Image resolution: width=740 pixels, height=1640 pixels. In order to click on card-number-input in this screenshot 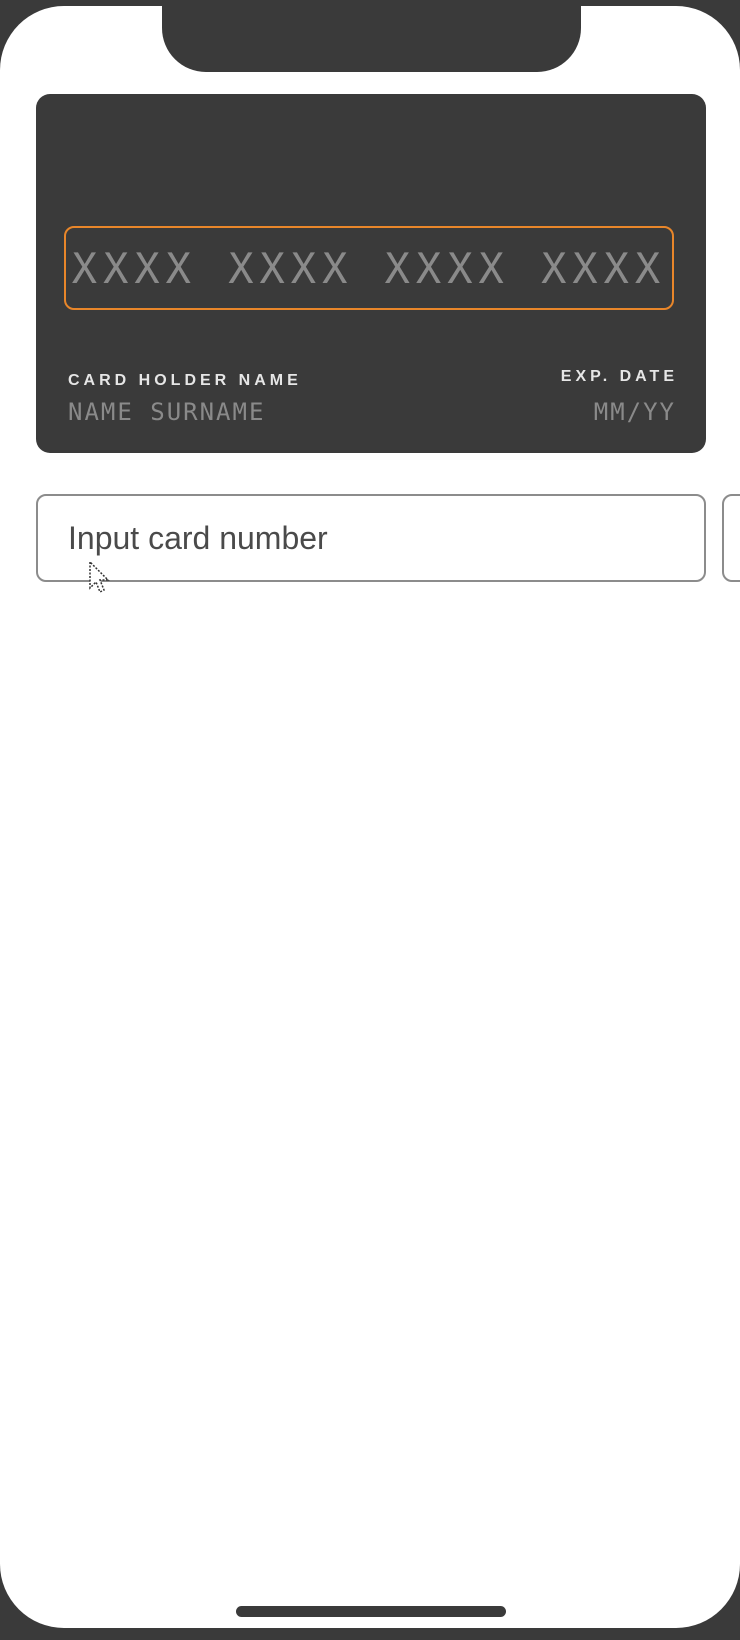, I will do `click(371, 538)`.